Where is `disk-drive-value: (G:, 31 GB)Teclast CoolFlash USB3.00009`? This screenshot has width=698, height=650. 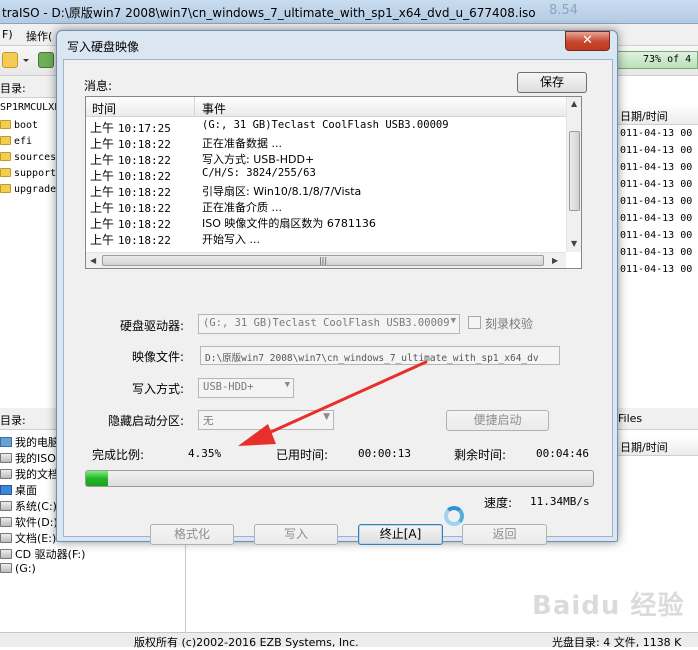
disk-drive-value: (G:, 31 GB)Teclast CoolFlash USB3.00009 is located at coordinates (326, 323).